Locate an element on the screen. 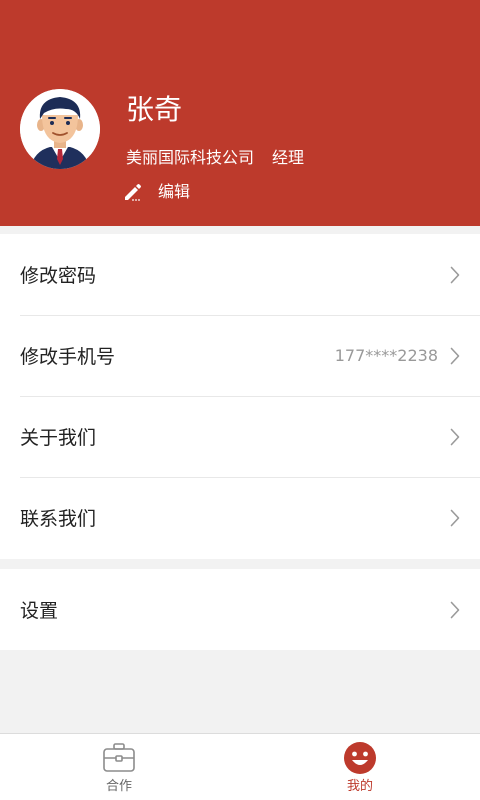 Image resolution: width=480 pixels, height=800 pixels. tab-mine-label: 我的 is located at coordinates (359, 786).